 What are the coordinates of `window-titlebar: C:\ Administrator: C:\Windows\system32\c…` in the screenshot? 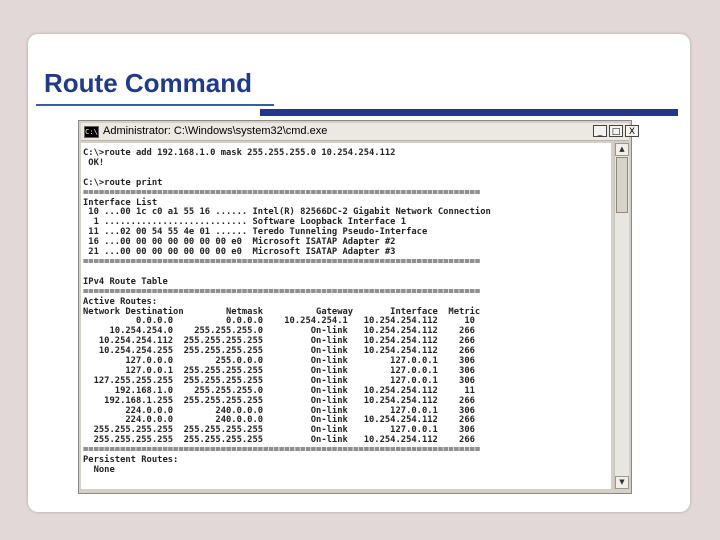 It's located at (360, 132).